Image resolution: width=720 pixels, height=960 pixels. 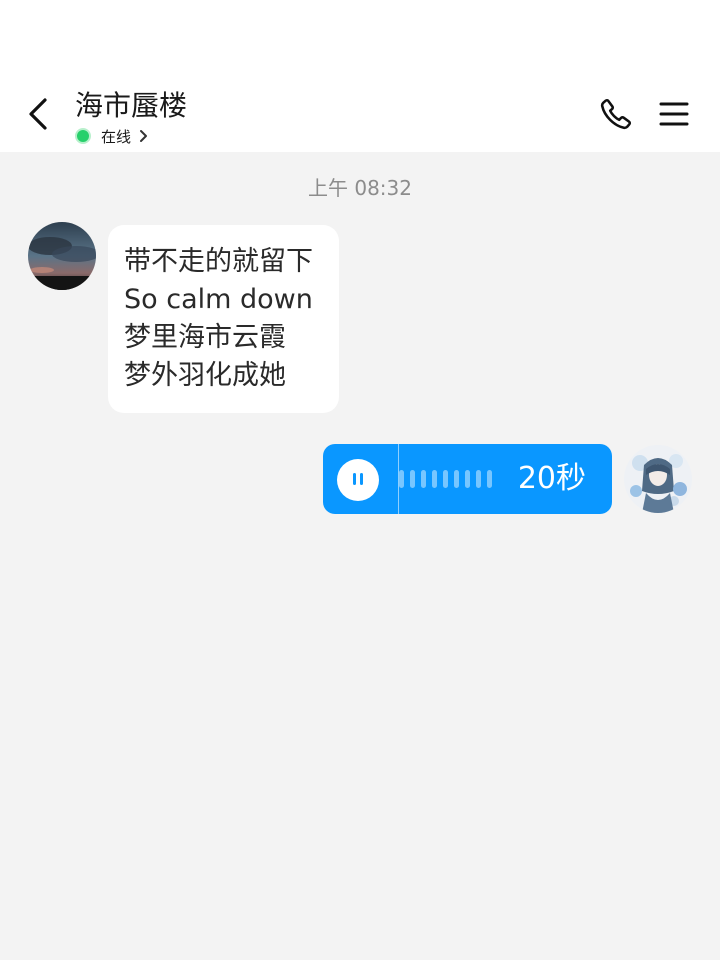 I want to click on contact-name: 海市蜃楼, so click(x=131, y=105).